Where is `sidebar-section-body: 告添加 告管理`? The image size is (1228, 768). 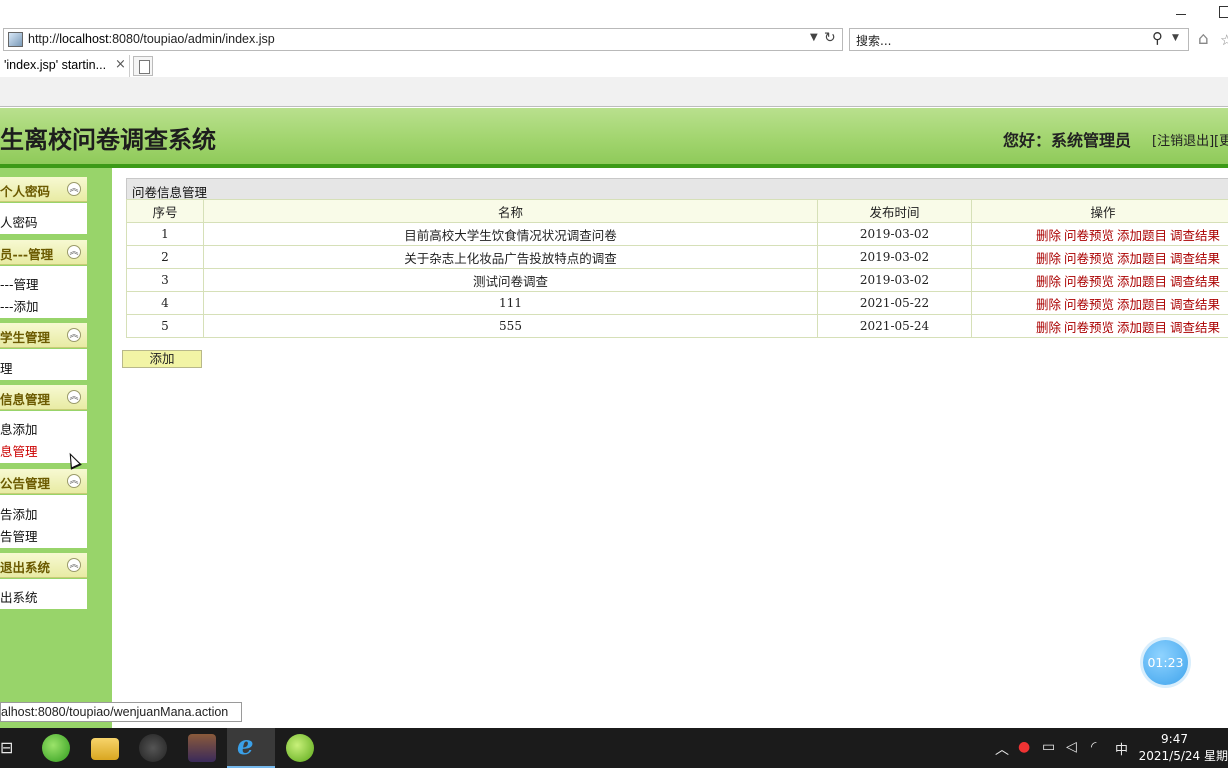 sidebar-section-body: 告添加 告管理 is located at coordinates (43, 521).